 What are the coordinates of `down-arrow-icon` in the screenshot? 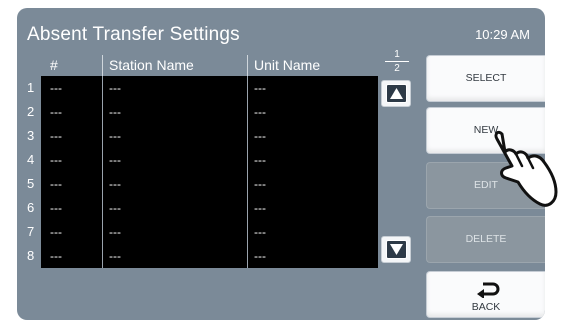 It's located at (396, 249).